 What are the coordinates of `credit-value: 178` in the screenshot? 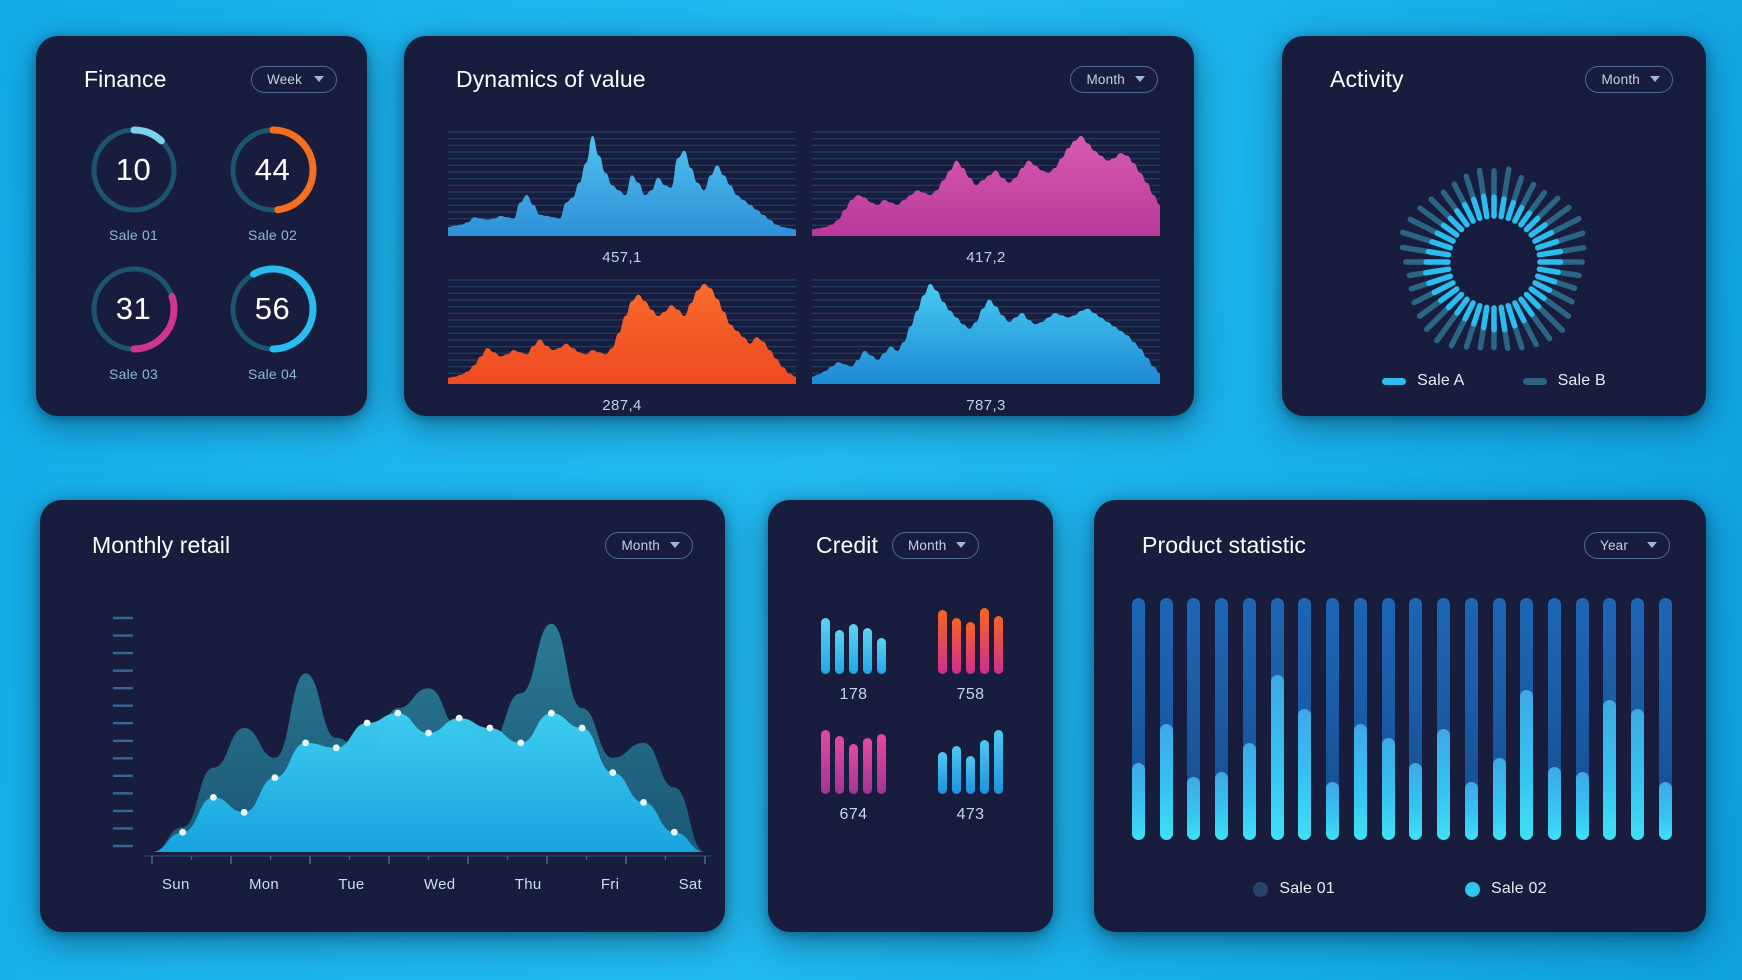 It's located at (853, 694).